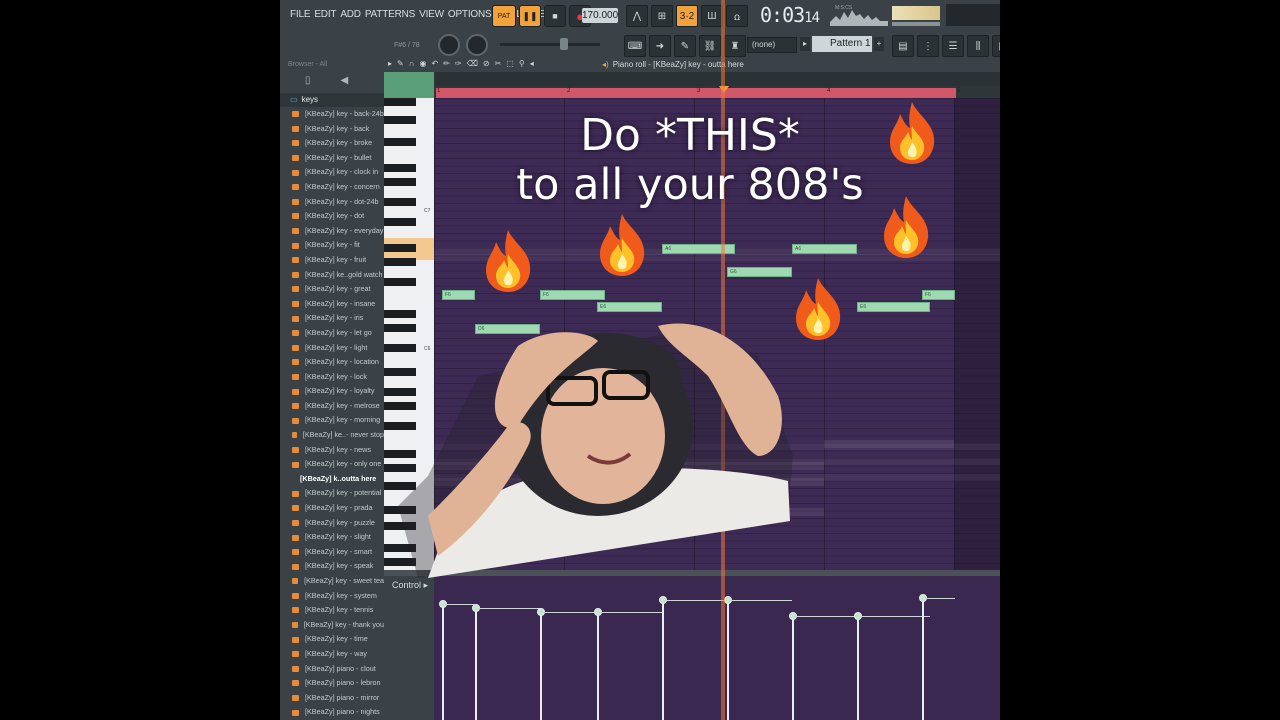  I want to click on menu-options: OPTIONS, so click(470, 14).